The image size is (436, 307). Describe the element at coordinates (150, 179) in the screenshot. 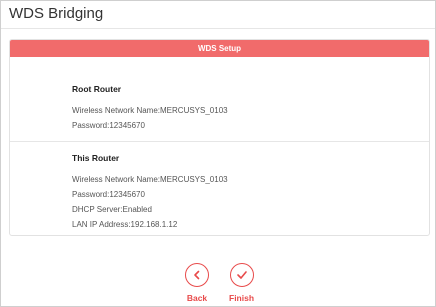

I see `this-wireless-name: Wireless Network Name:MERCUSYS_0103` at that location.